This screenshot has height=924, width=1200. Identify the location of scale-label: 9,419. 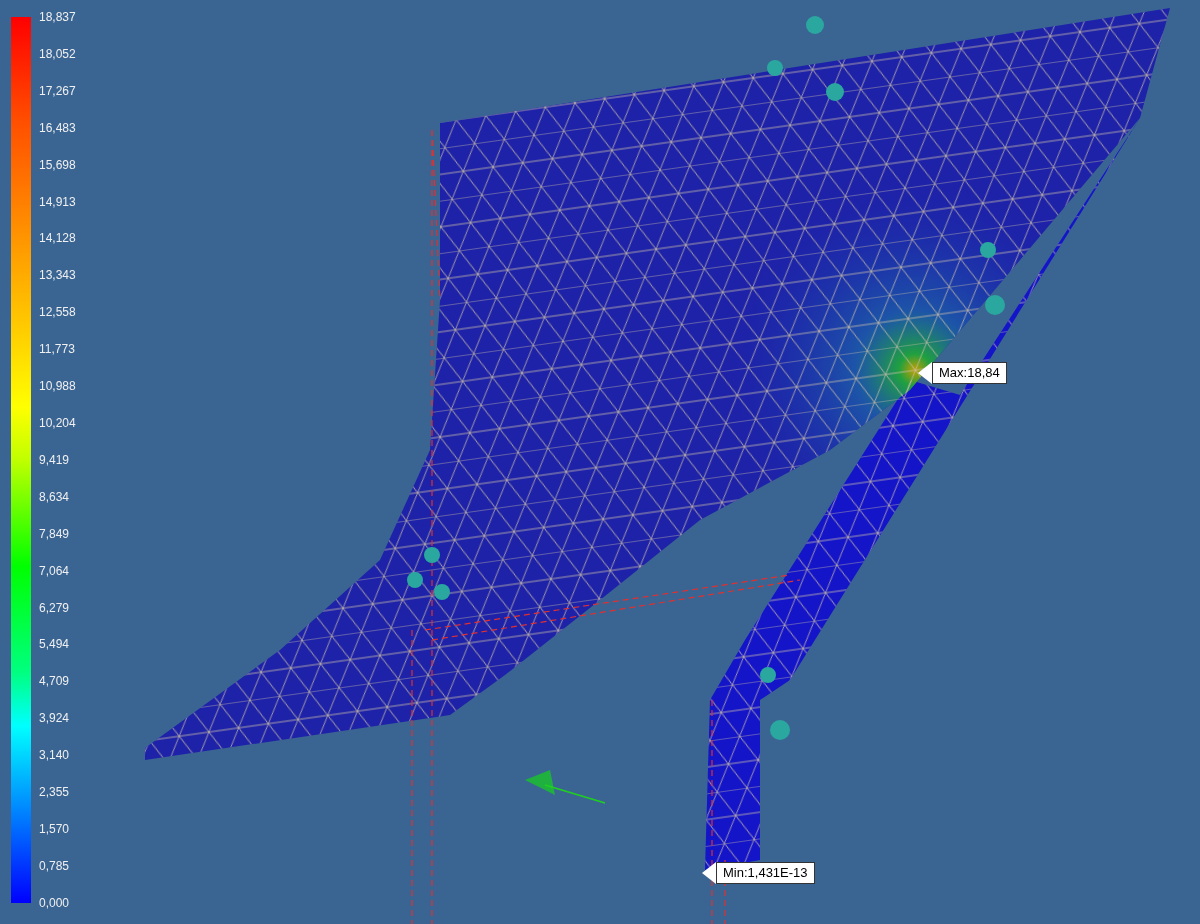
(55, 459).